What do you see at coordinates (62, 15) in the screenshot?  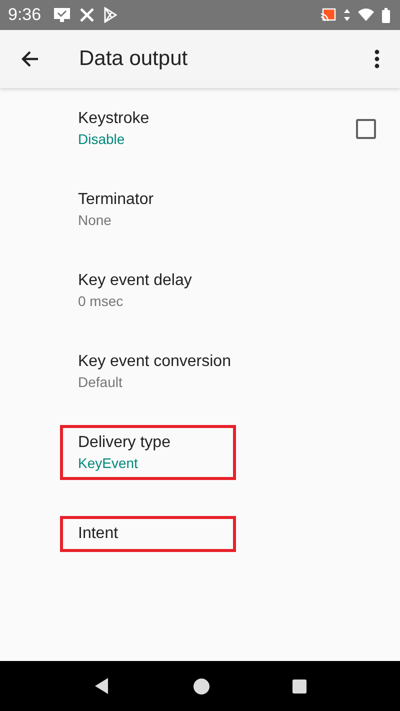 I see `monitor-icon` at bounding box center [62, 15].